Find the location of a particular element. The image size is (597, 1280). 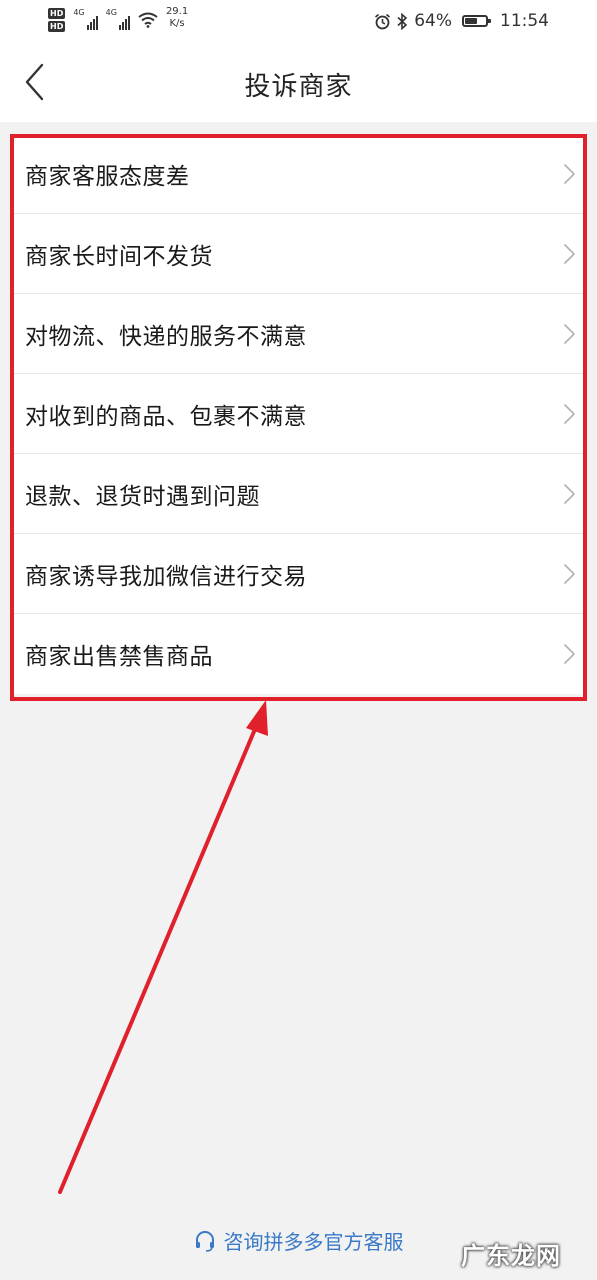

list-item: 对物流、快递的服务不满意 is located at coordinates (298, 334).